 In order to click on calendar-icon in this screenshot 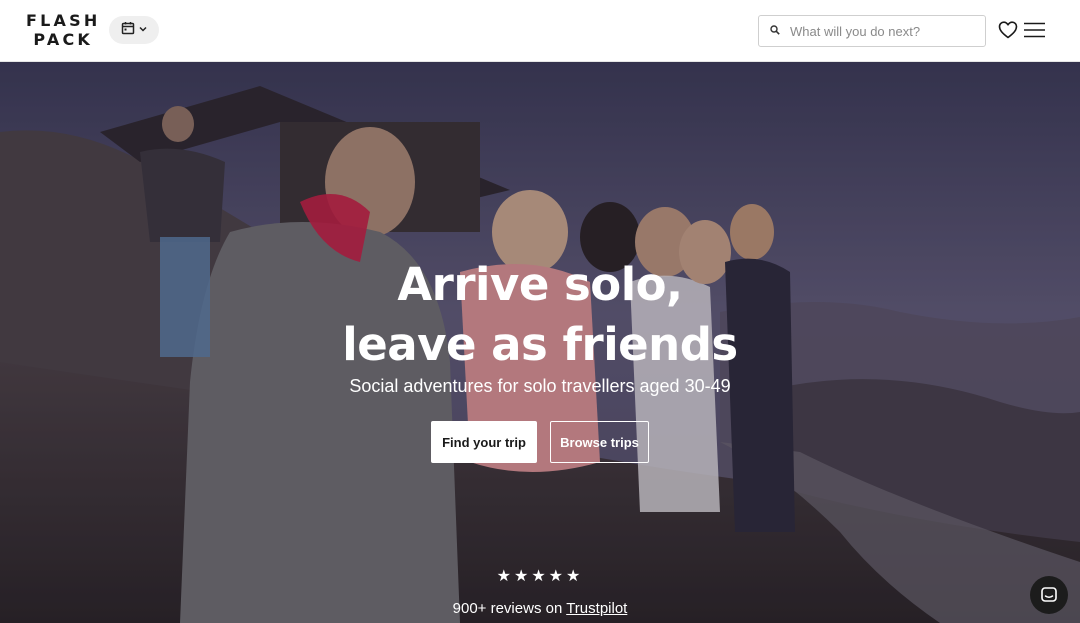, I will do `click(128, 30)`.